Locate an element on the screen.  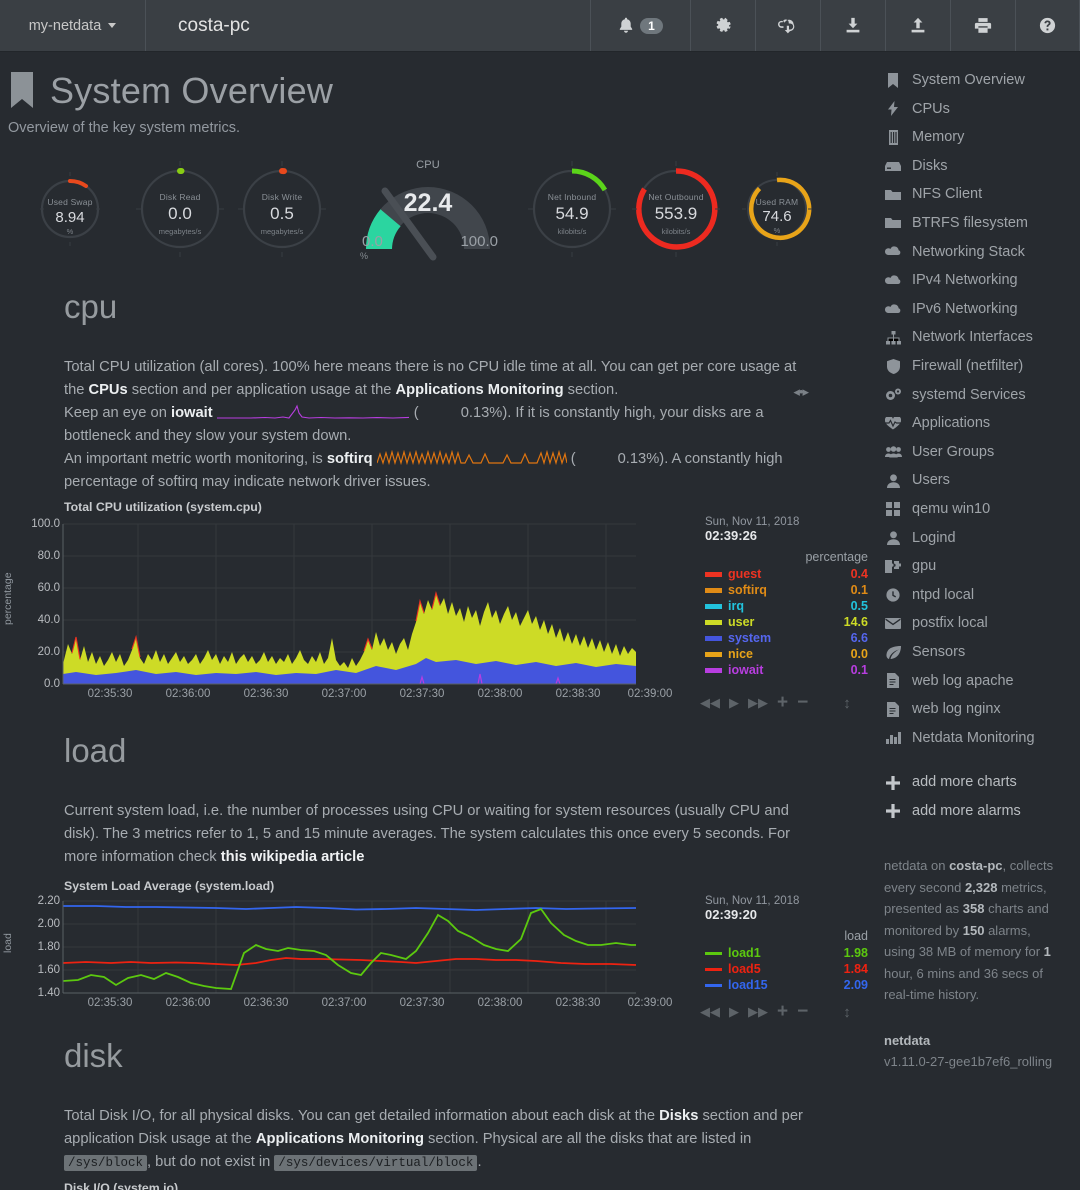
sidebar-item-label: Firewall (netfilter) is located at coordinates (968, 365).